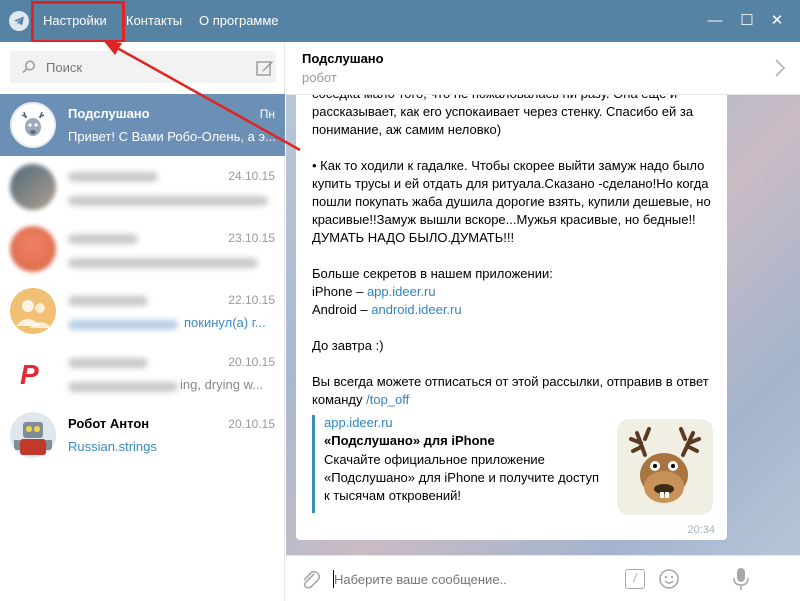  What do you see at coordinates (715, 21) in the screenshot?
I see `minimize-button: —` at bounding box center [715, 21].